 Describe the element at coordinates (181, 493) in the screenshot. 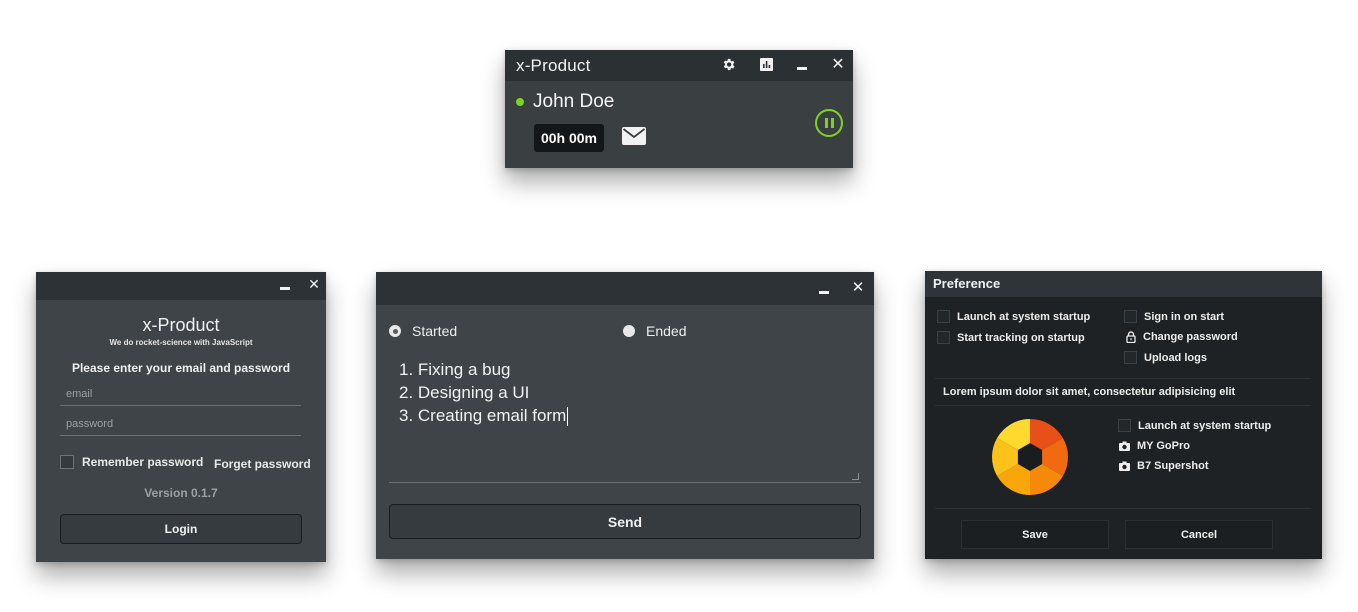

I see `version-label: Version 0.1.7` at that location.